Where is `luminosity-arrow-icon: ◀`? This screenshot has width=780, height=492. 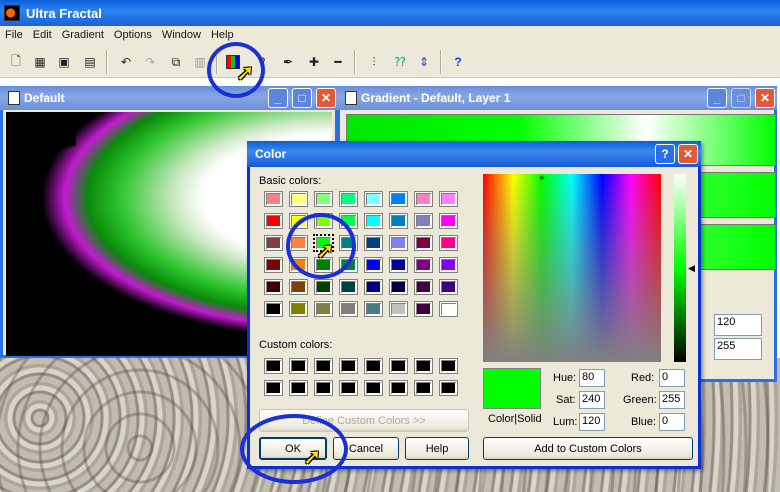
luminosity-arrow-icon: ◀ is located at coordinates (691, 268).